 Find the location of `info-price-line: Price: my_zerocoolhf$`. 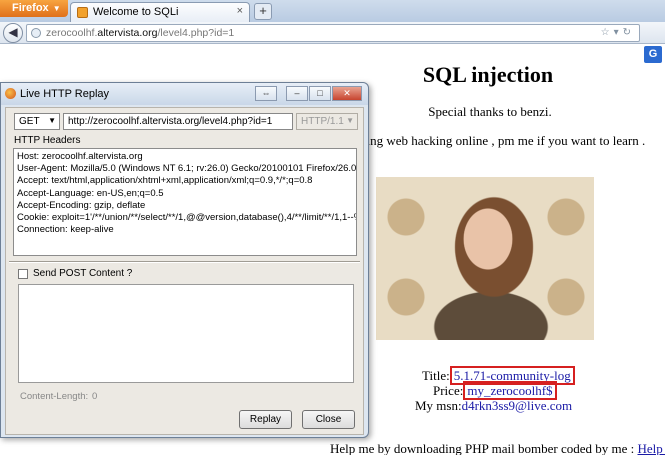

info-price-line: Price: my_zerocoolhf$ is located at coordinates (533, 390).